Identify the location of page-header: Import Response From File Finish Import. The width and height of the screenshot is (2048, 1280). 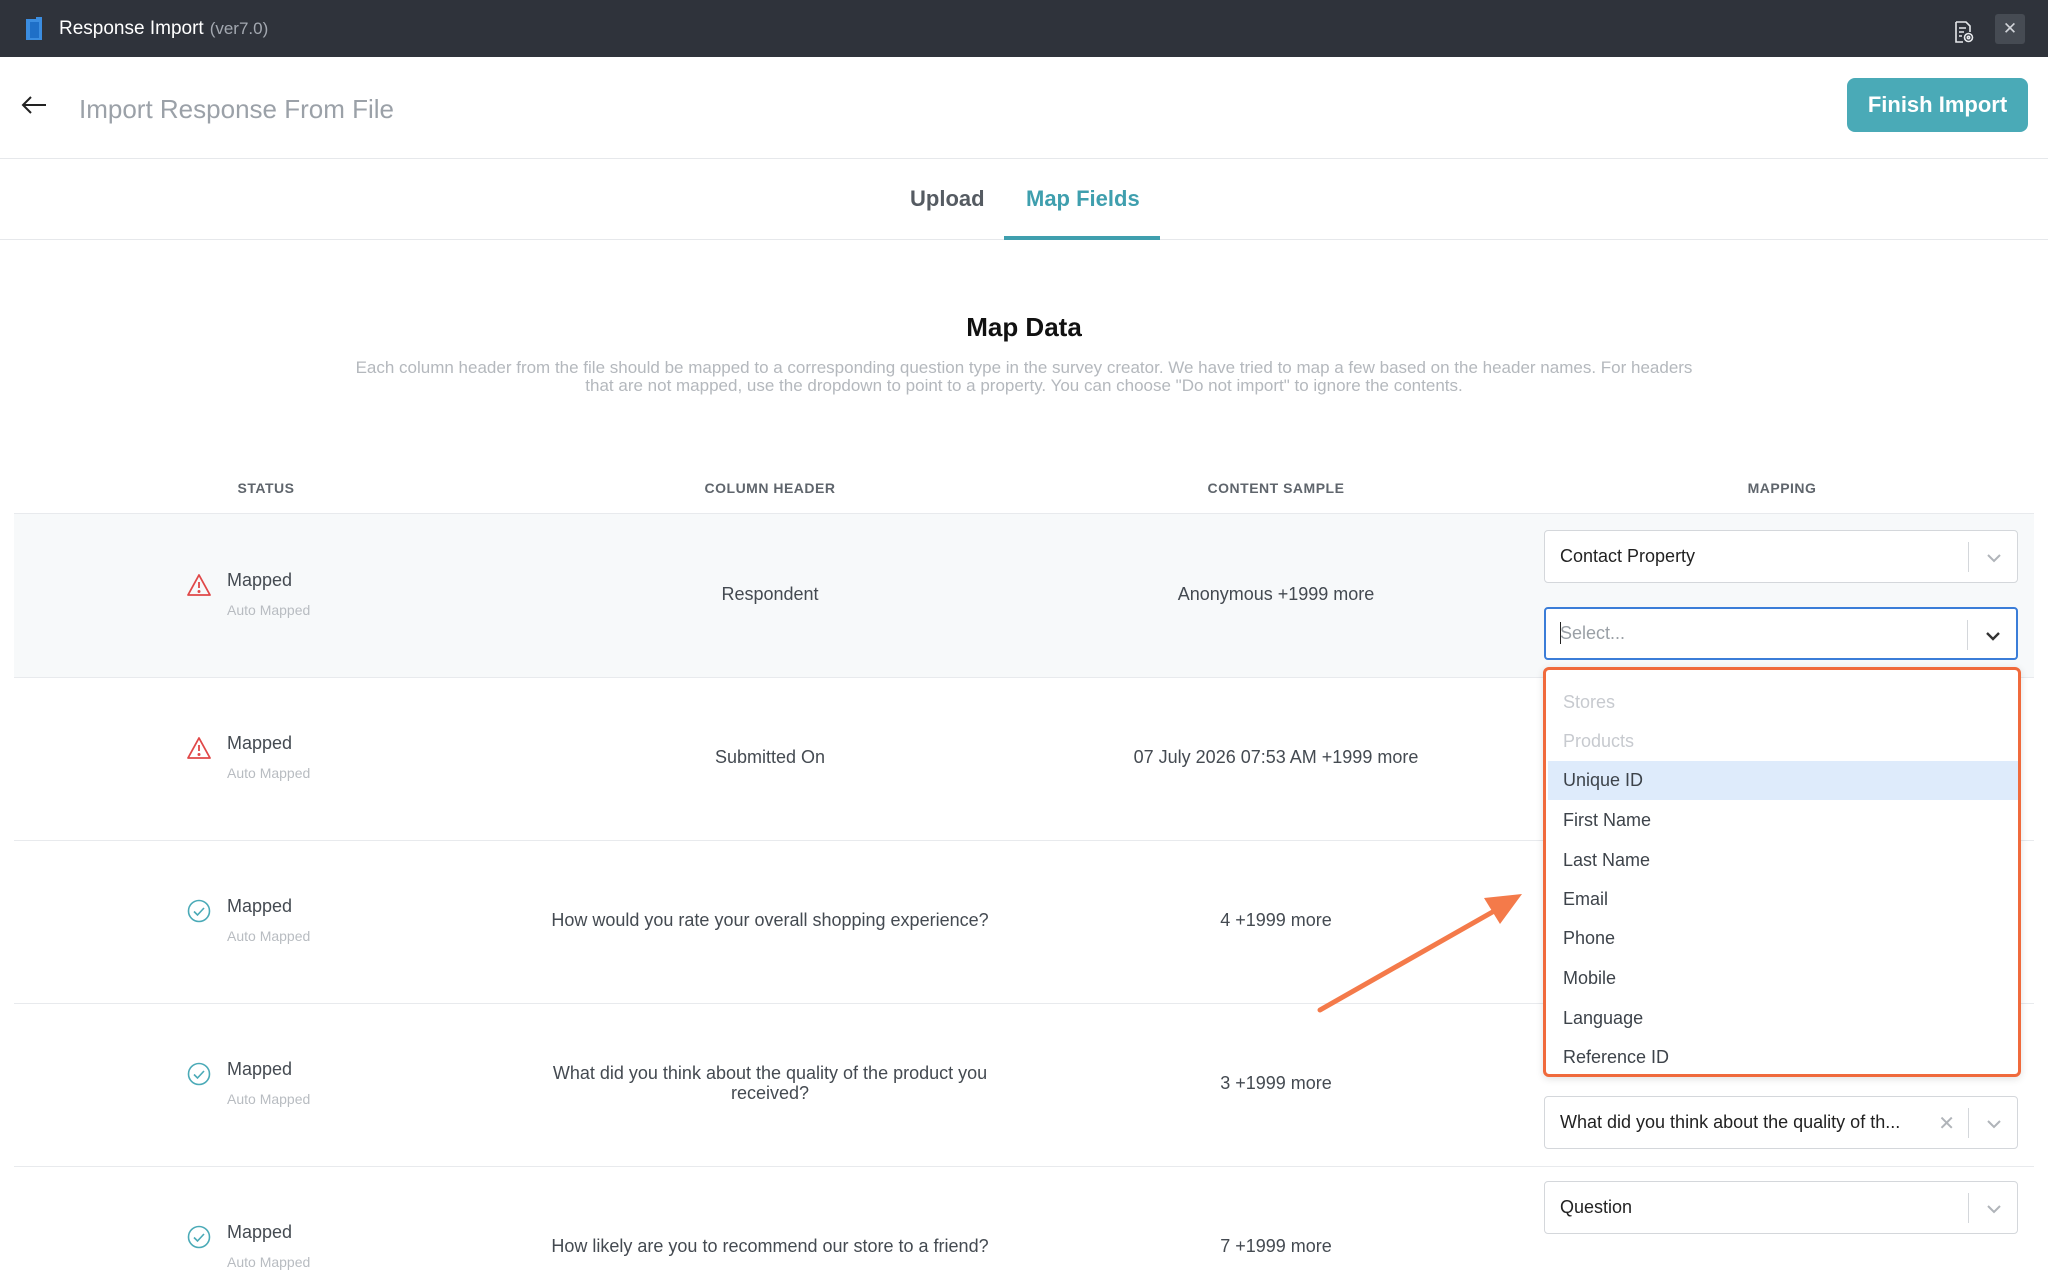
(1024, 108).